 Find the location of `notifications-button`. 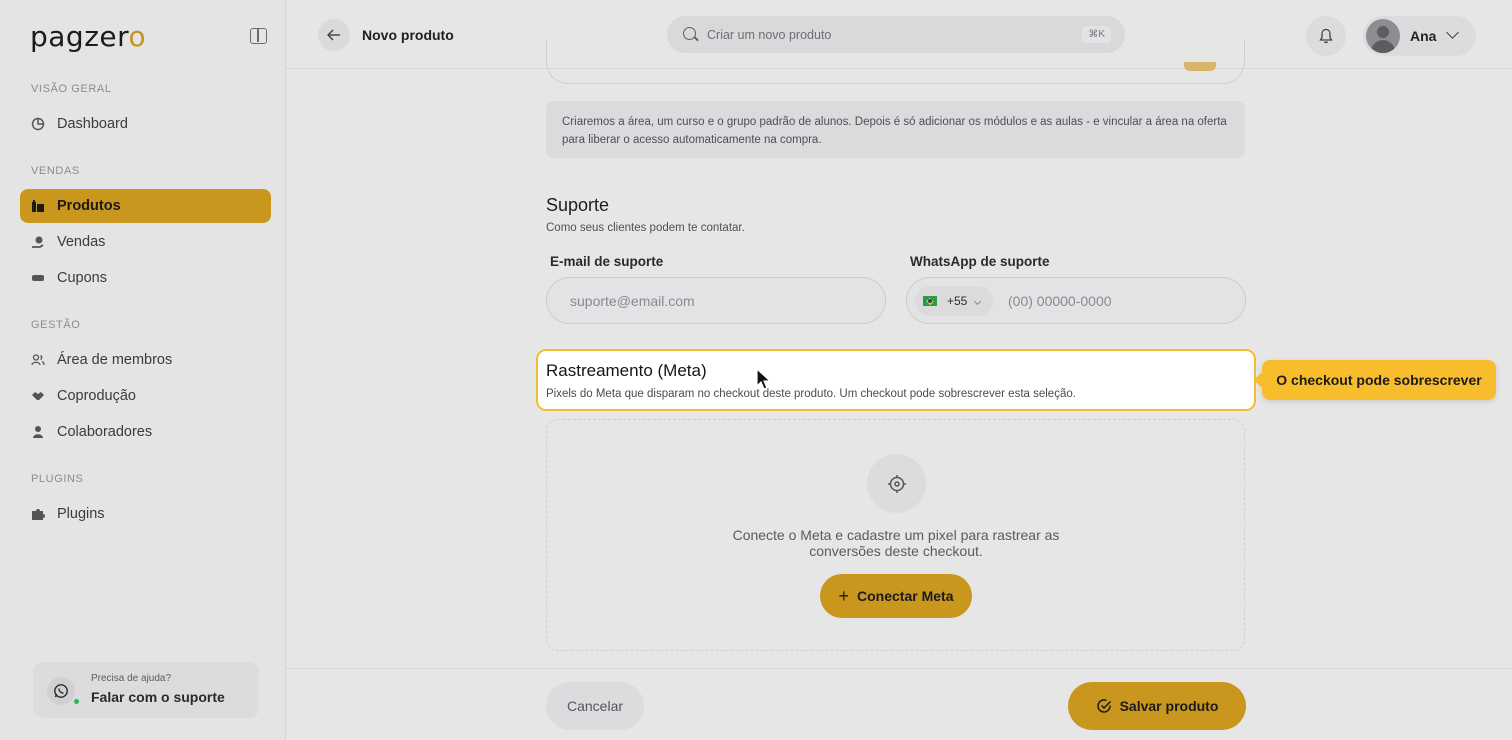

notifications-button is located at coordinates (1326, 36).